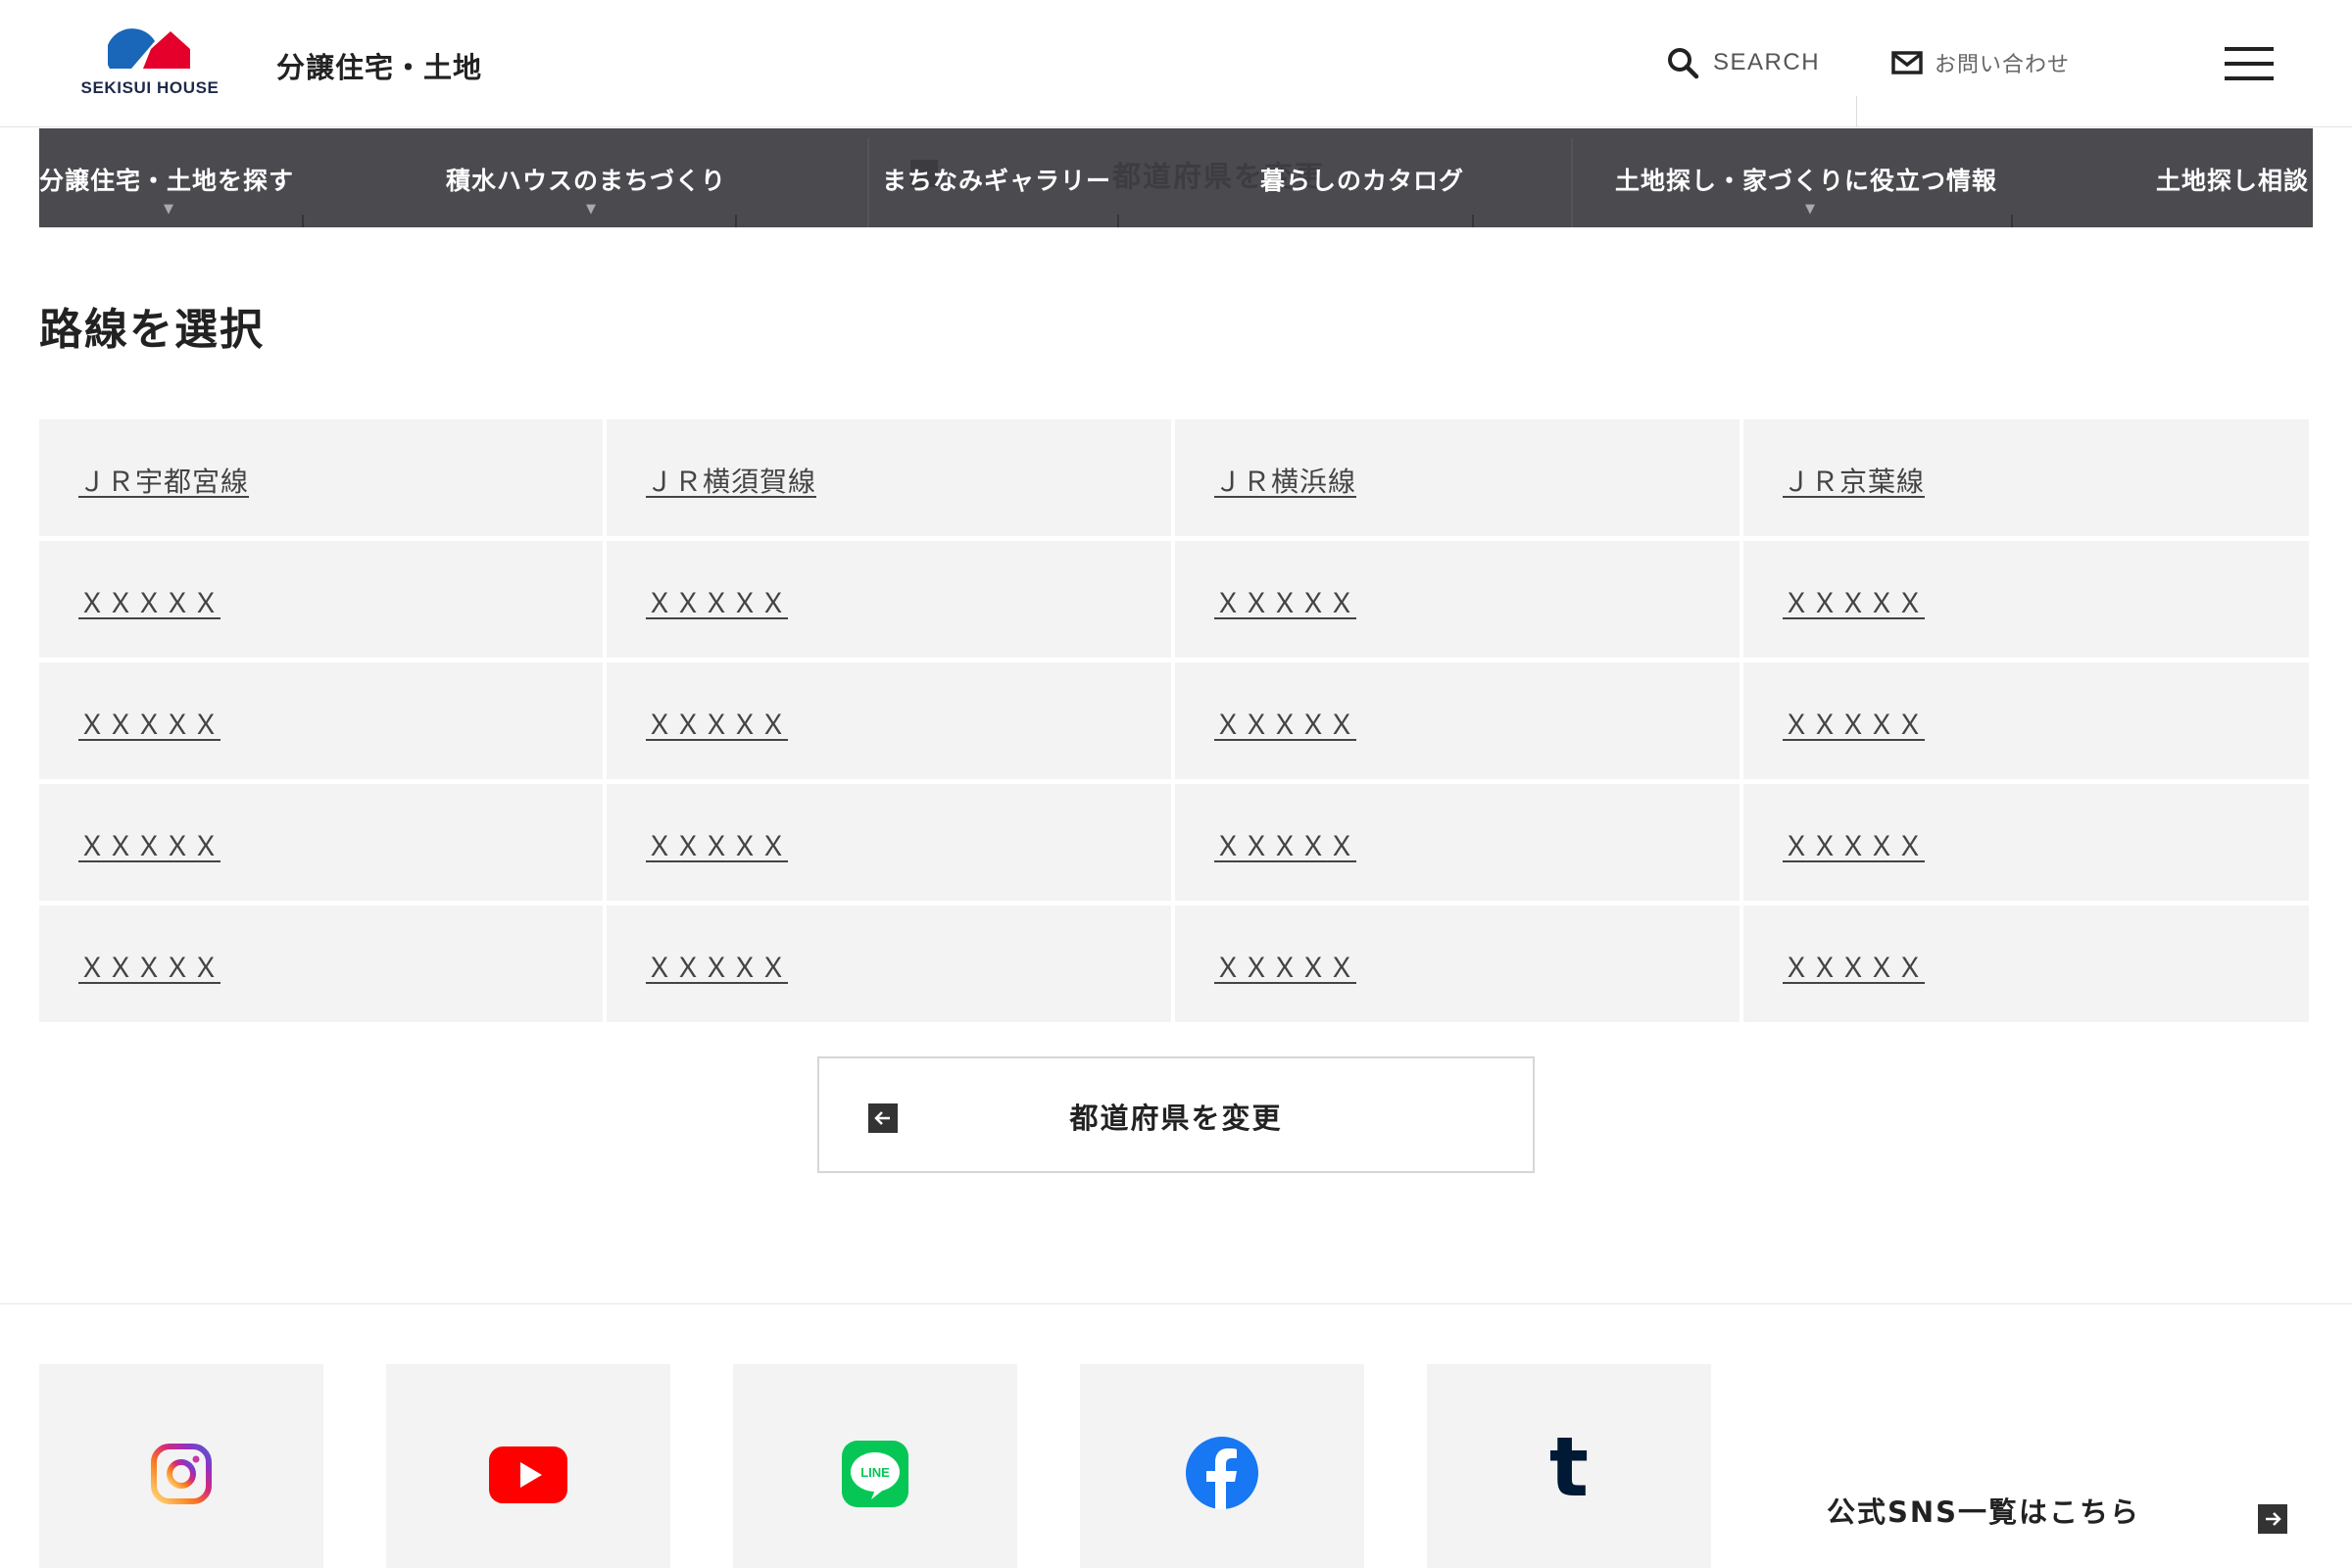 This screenshot has width=2352, height=1568. I want to click on nav-label: 積水ハウスのまちづくり, so click(586, 181).